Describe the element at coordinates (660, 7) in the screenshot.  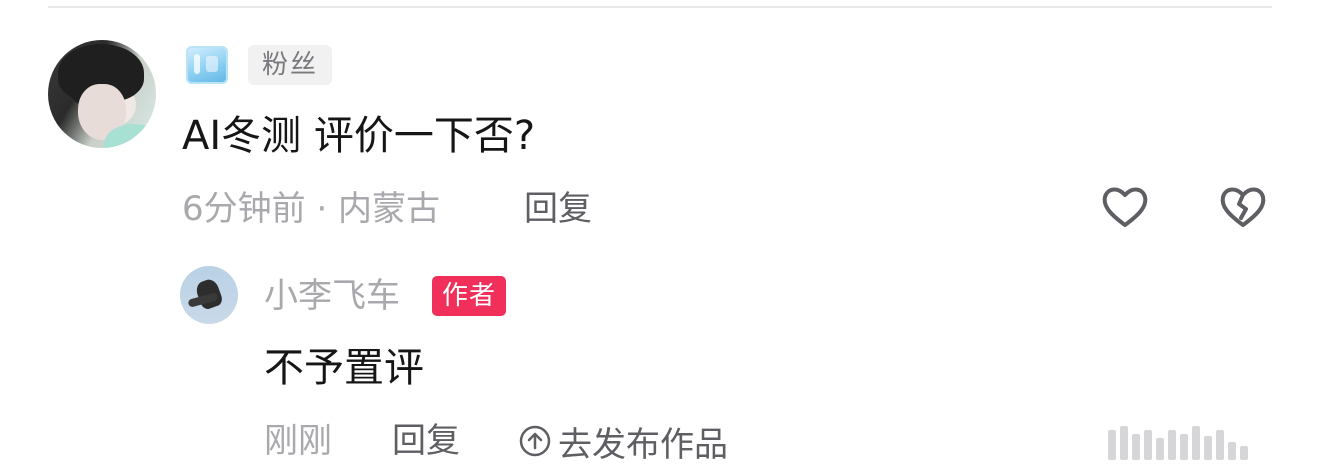
I see `top-divider` at that location.